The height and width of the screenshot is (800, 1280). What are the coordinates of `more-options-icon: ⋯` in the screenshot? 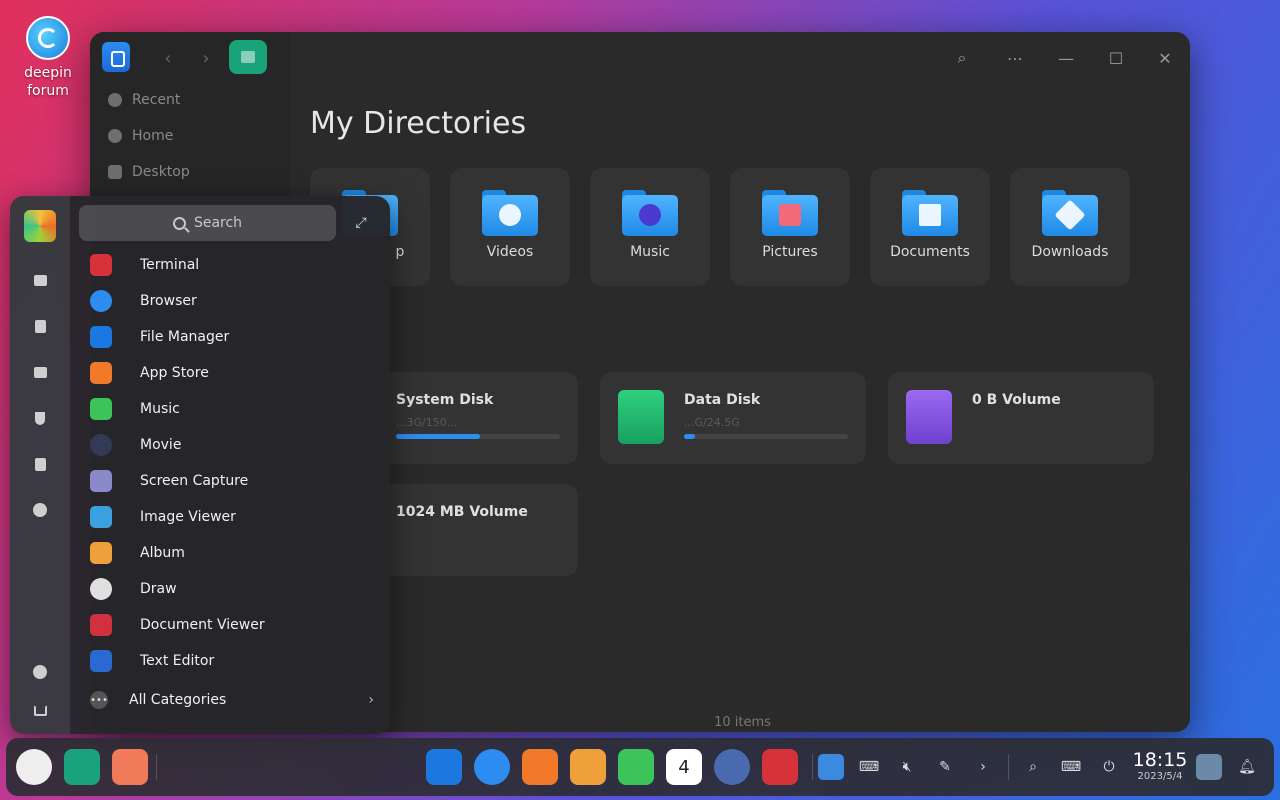 It's located at (1015, 58).